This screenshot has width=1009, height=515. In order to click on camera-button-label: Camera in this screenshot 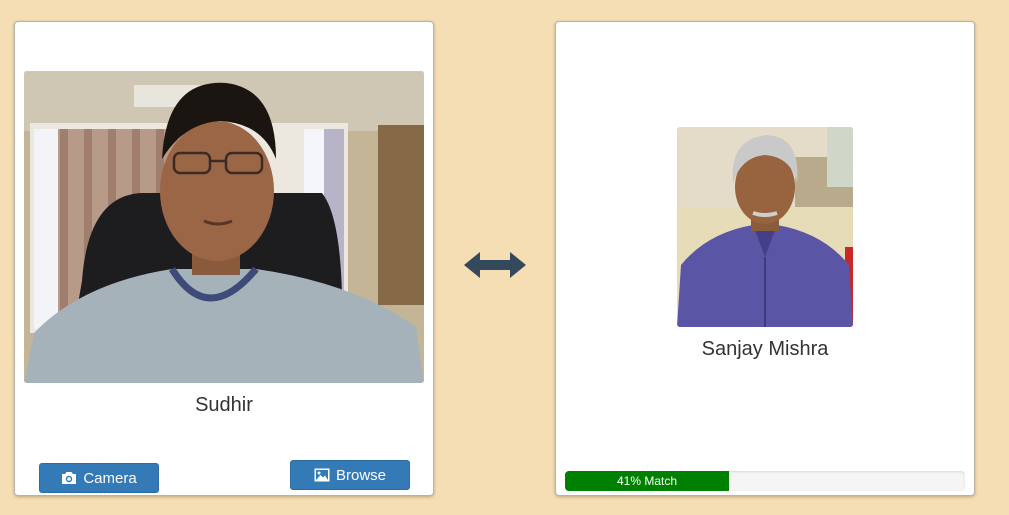, I will do `click(110, 478)`.